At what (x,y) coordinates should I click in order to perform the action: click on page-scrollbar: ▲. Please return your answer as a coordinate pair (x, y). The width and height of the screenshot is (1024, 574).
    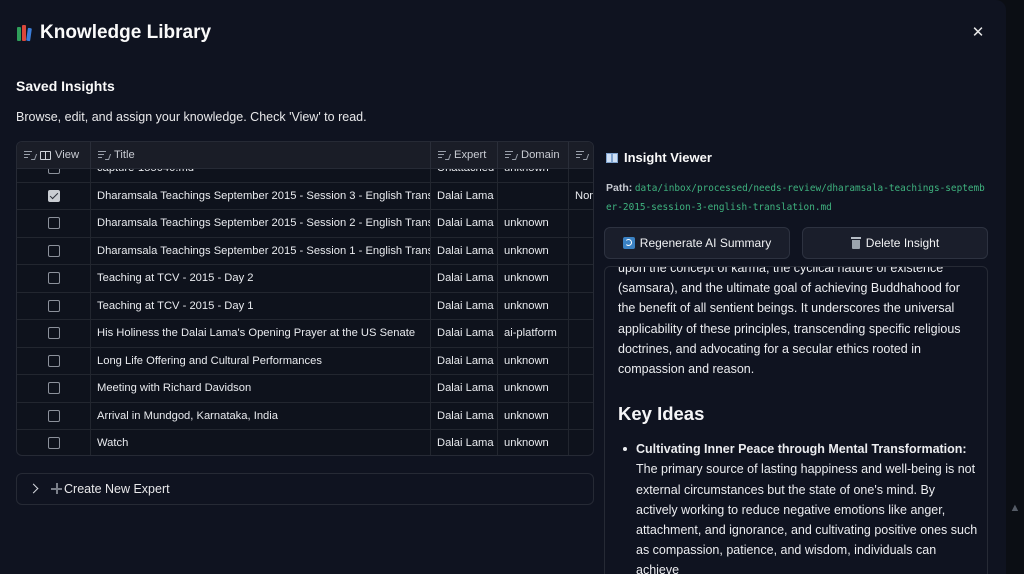
    Looking at the image, I should click on (1015, 287).